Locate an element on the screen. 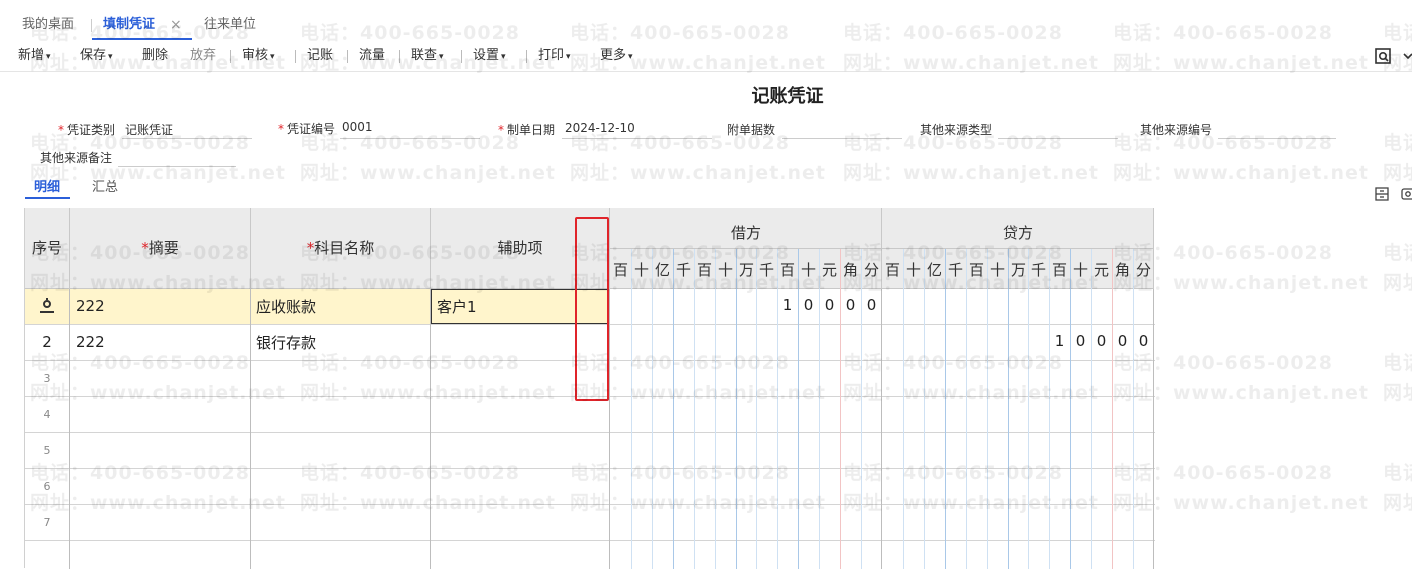 This screenshot has height=569, width=1412. save-button: 保存 ▾ is located at coordinates (96, 56).